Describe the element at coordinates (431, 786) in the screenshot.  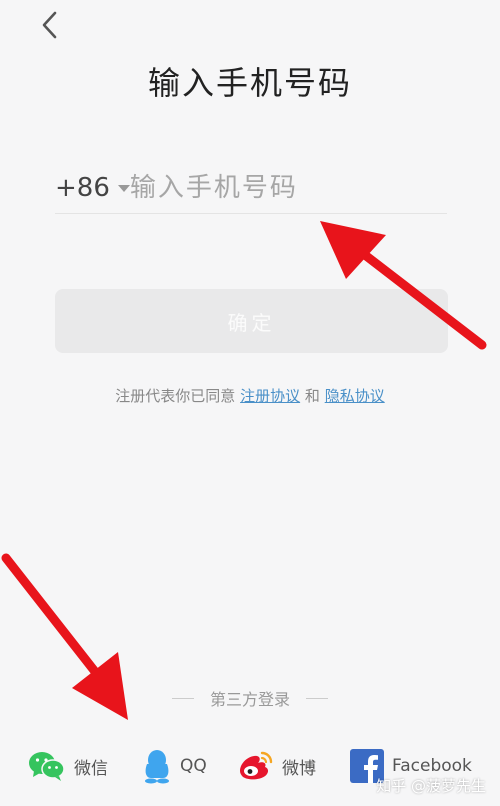
I see `watermark: 知乎 @菠萝先生` at that location.